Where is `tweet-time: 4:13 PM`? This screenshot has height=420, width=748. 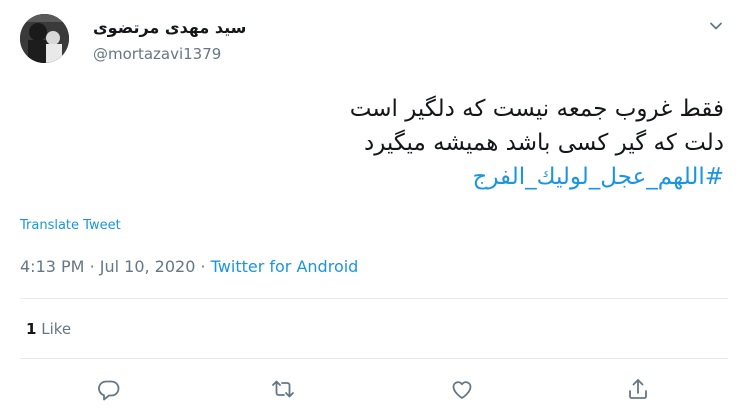 tweet-time: 4:13 PM is located at coordinates (52, 266).